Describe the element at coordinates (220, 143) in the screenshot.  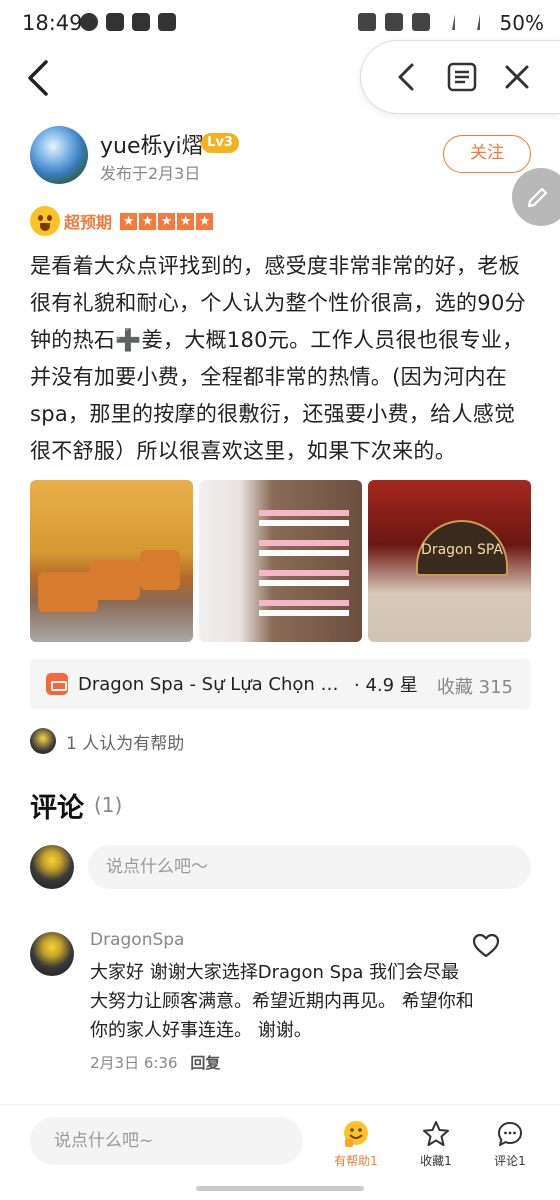
I see `level-badge: Lv3` at that location.